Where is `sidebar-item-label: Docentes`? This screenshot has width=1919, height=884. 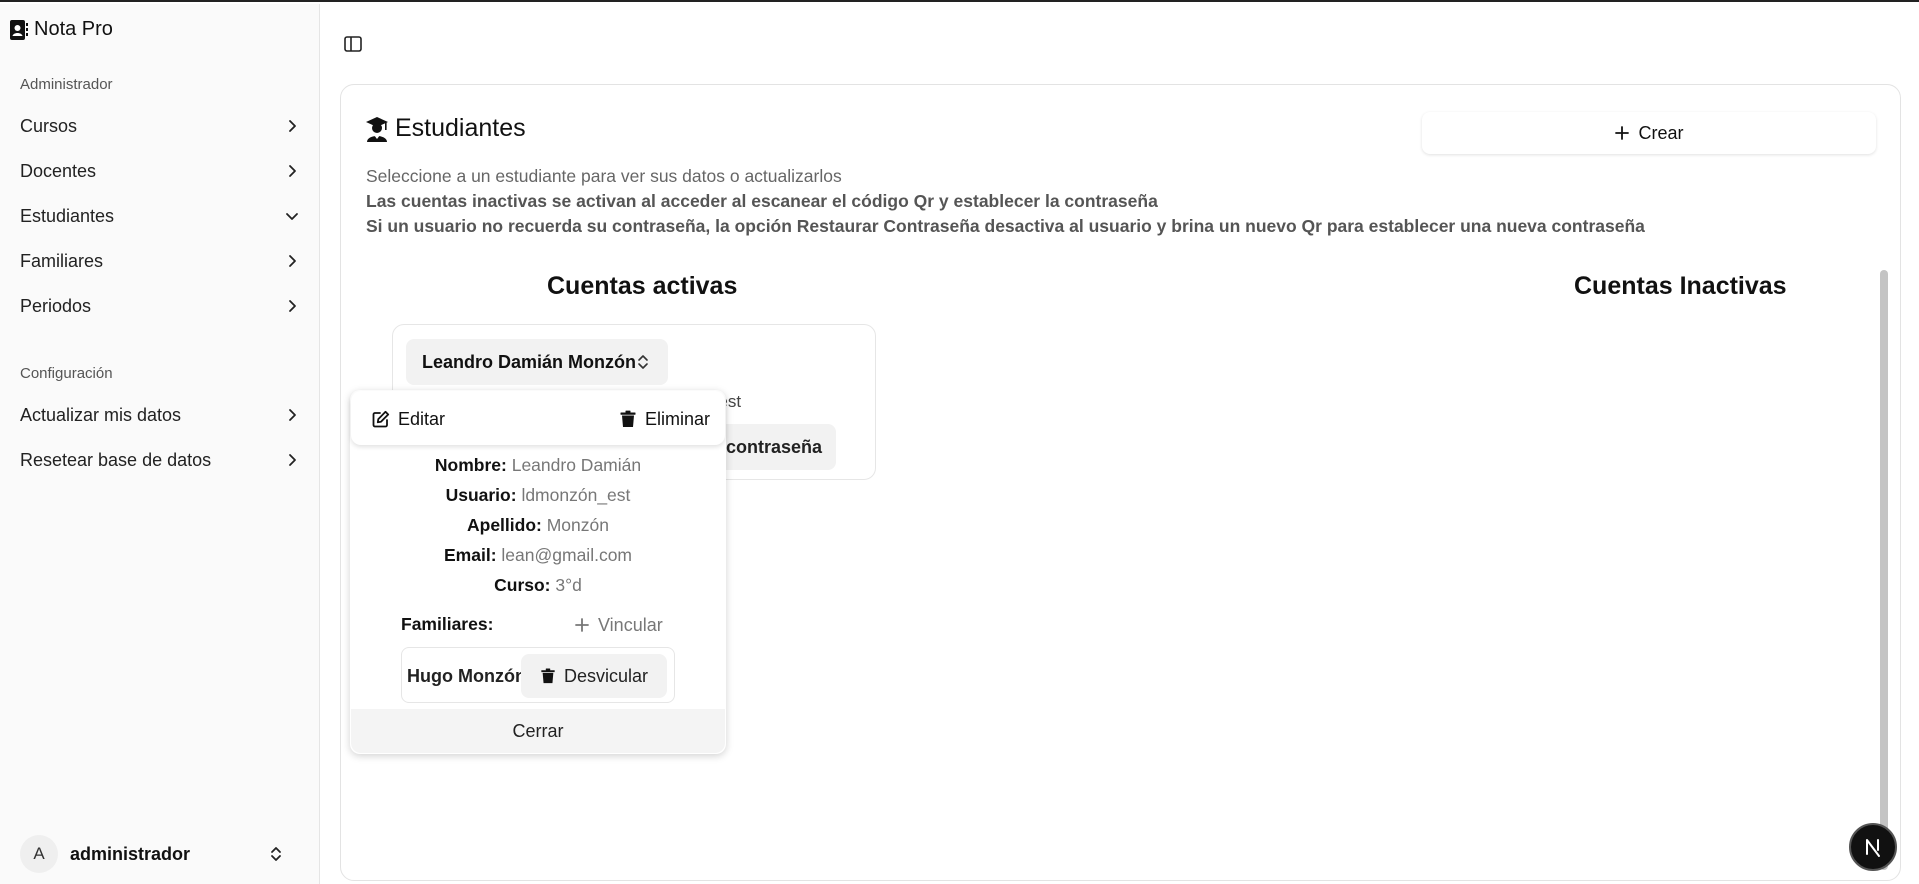 sidebar-item-label: Docentes is located at coordinates (58, 170).